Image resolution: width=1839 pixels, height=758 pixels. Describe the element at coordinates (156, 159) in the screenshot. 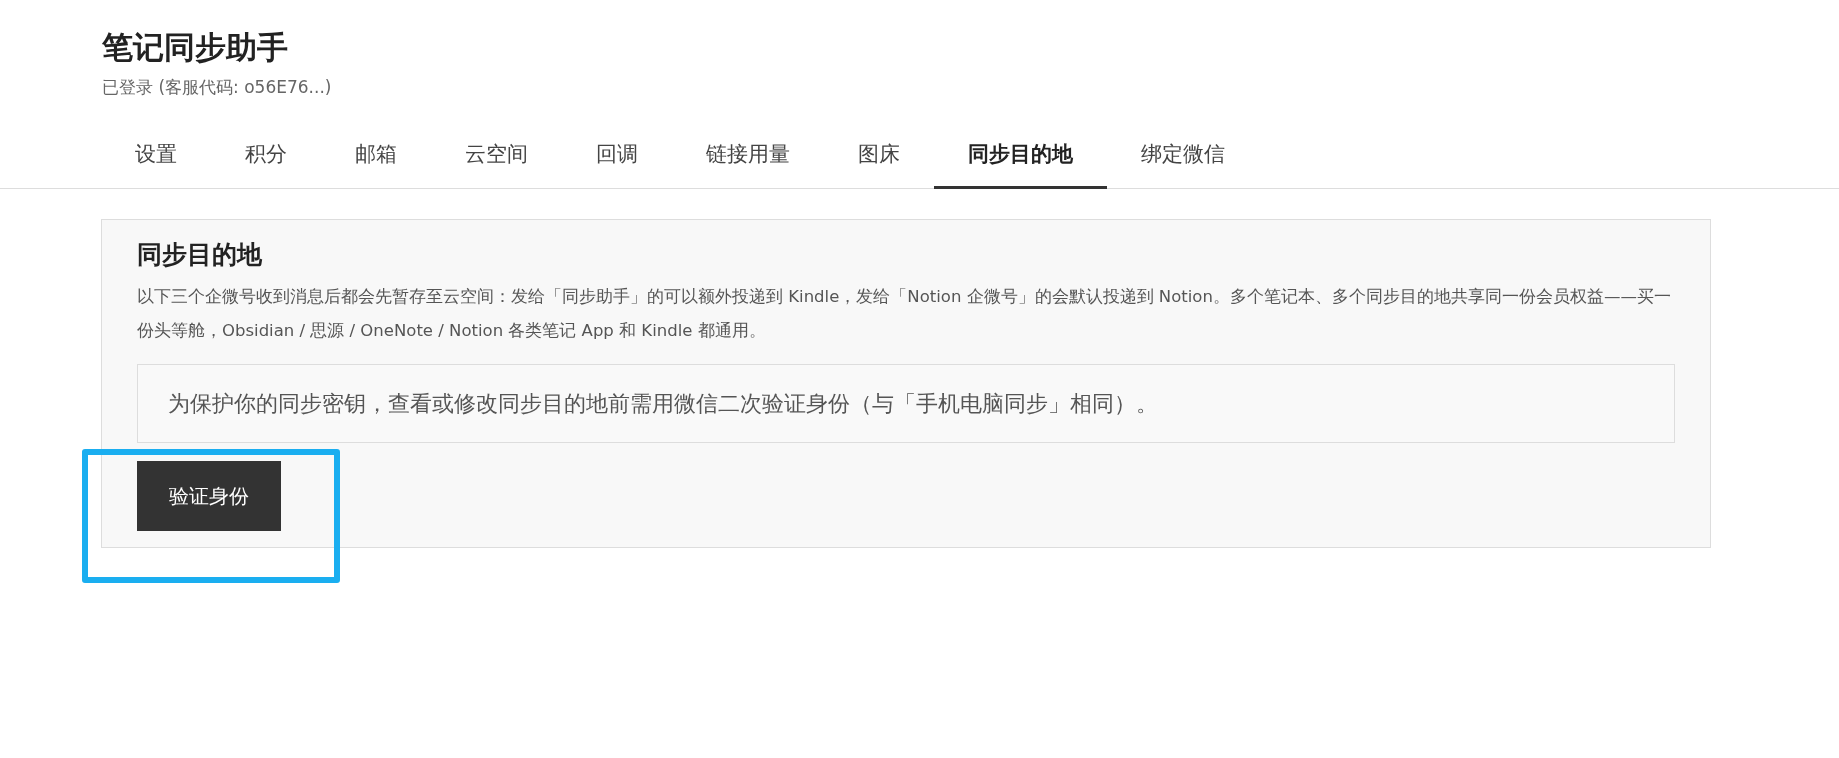

I see `nav-tab: 设置` at that location.